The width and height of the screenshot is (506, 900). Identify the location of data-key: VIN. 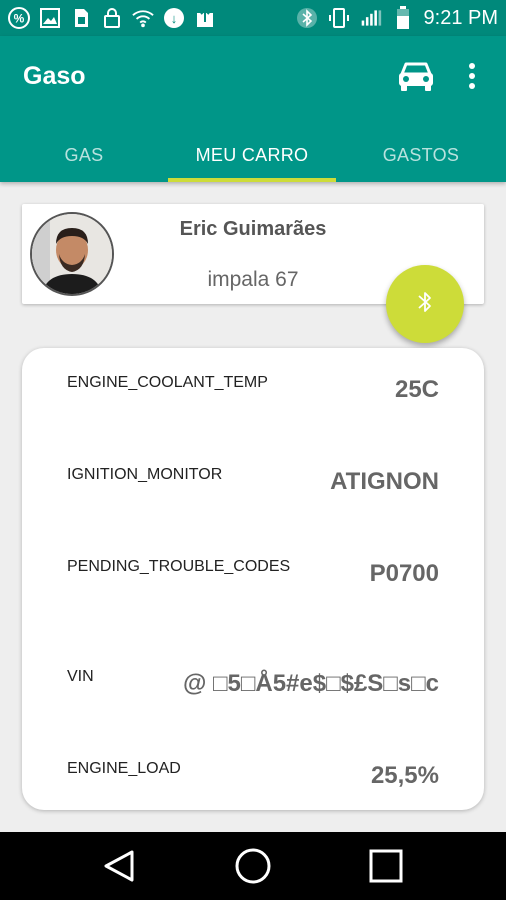
(80, 676).